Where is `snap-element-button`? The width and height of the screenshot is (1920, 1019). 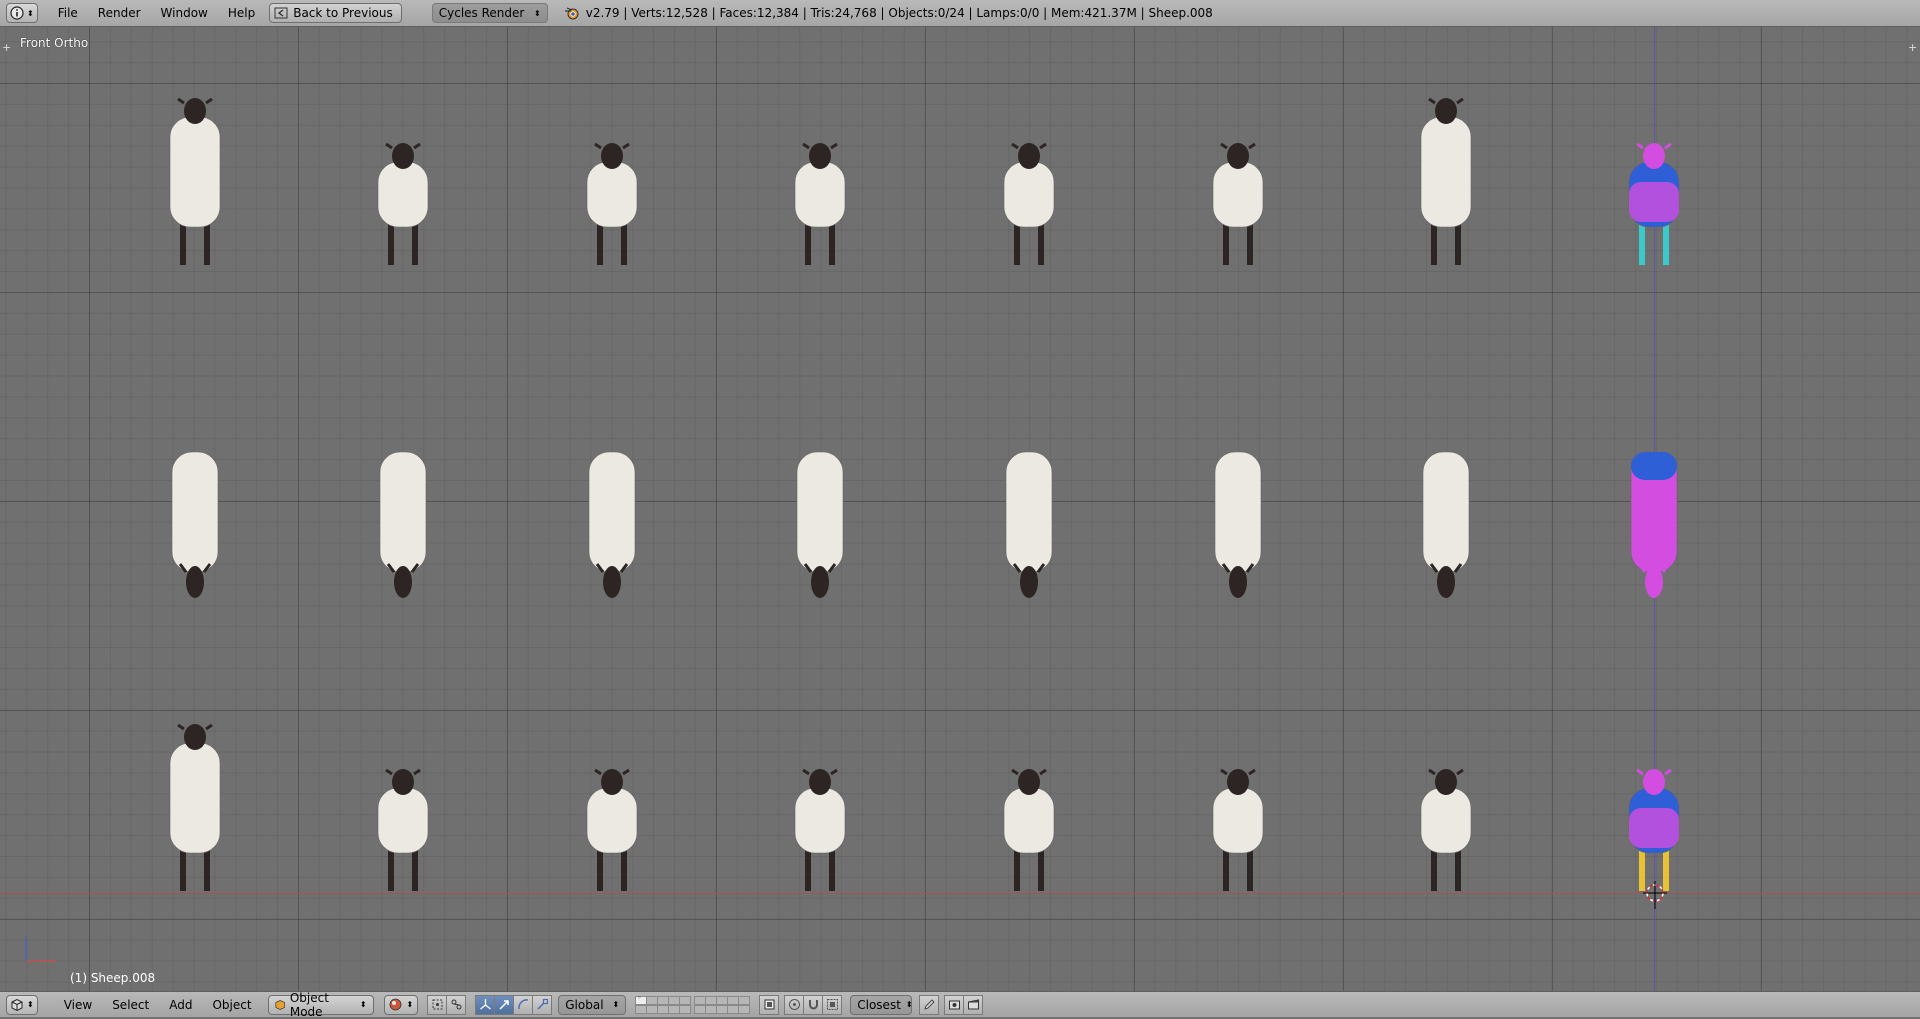
snap-element-button is located at coordinates (832, 1004).